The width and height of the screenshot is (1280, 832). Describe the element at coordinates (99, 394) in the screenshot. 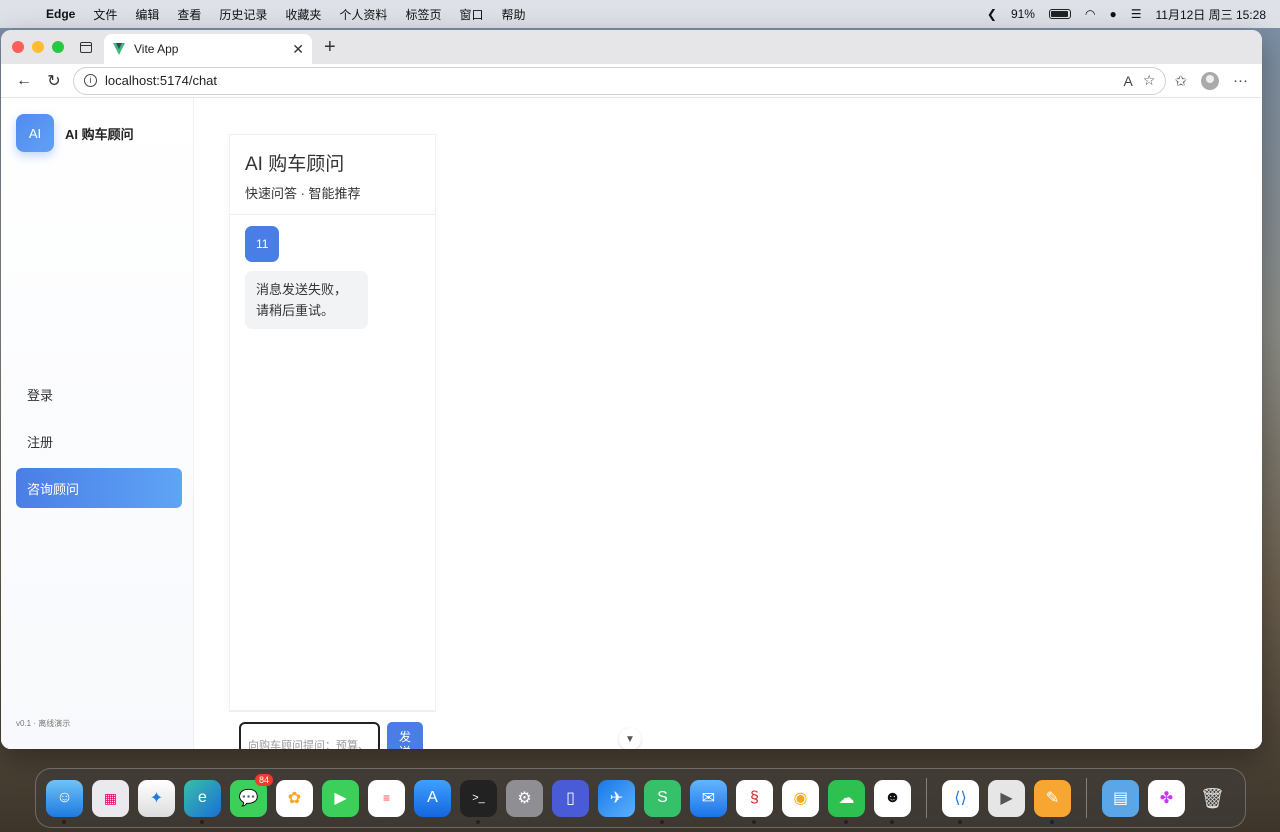

I see `sidebar-item-login: 登录` at that location.